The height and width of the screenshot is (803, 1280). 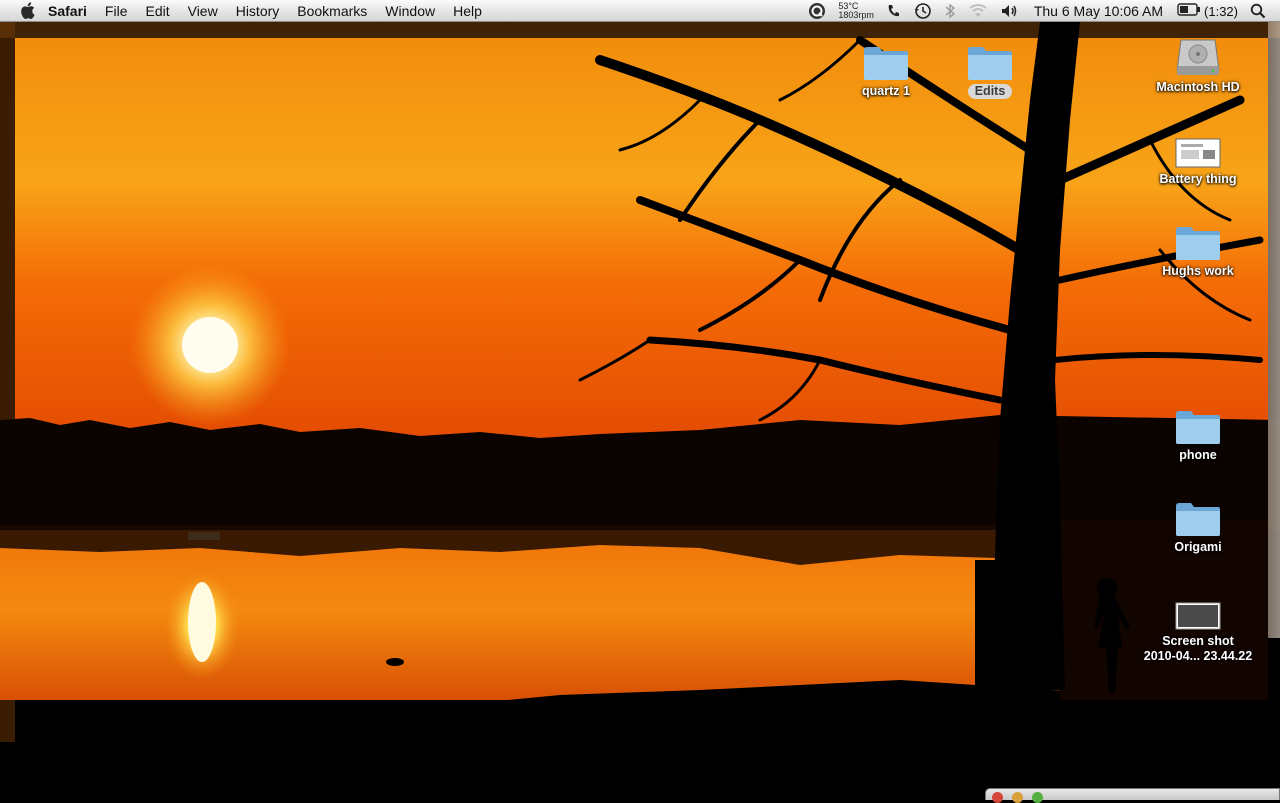 What do you see at coordinates (1221, 11) in the screenshot?
I see `battery-time: (1:32)` at bounding box center [1221, 11].